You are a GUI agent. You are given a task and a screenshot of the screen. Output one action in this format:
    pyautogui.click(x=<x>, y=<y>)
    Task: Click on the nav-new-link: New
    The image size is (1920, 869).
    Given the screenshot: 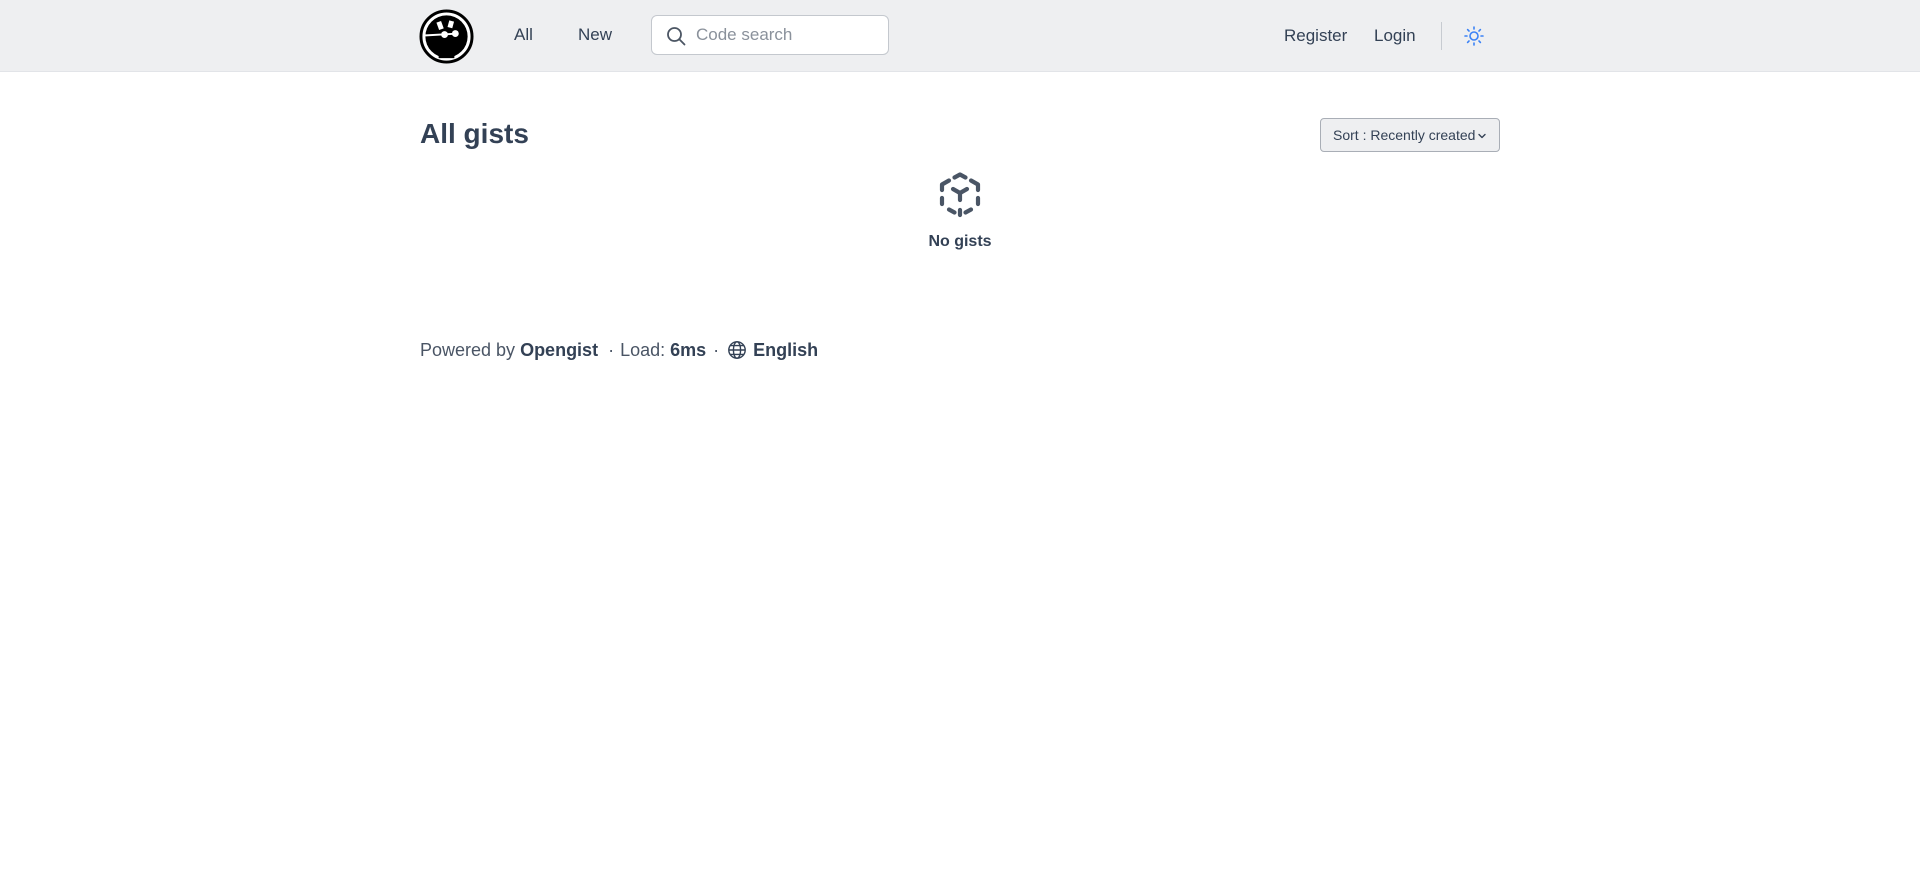 What is the action you would take?
    pyautogui.click(x=595, y=35)
    